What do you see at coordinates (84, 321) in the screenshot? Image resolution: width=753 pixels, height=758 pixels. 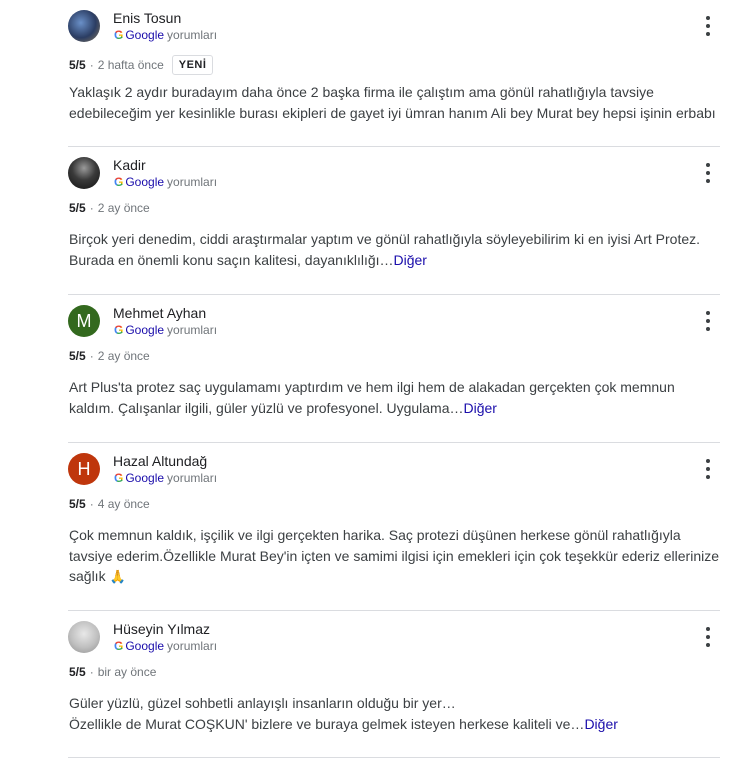 I see `avatar: M` at bounding box center [84, 321].